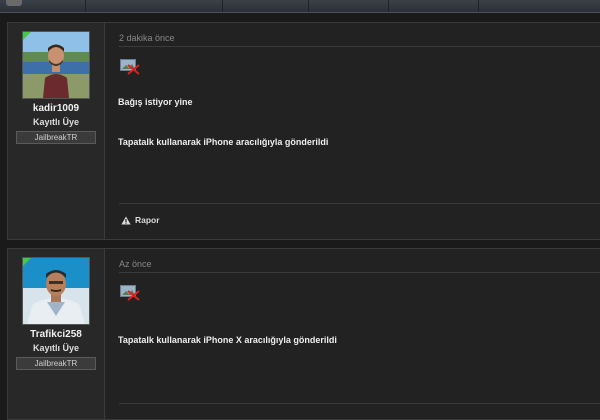  I want to click on post-message: Bağış istiyor yine, so click(155, 102).